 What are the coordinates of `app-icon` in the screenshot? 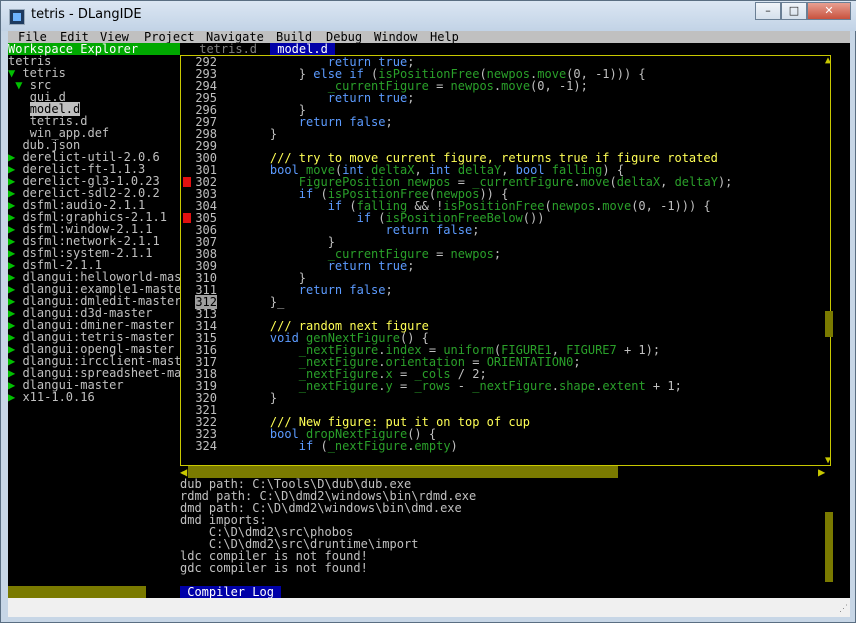 It's located at (17, 17).